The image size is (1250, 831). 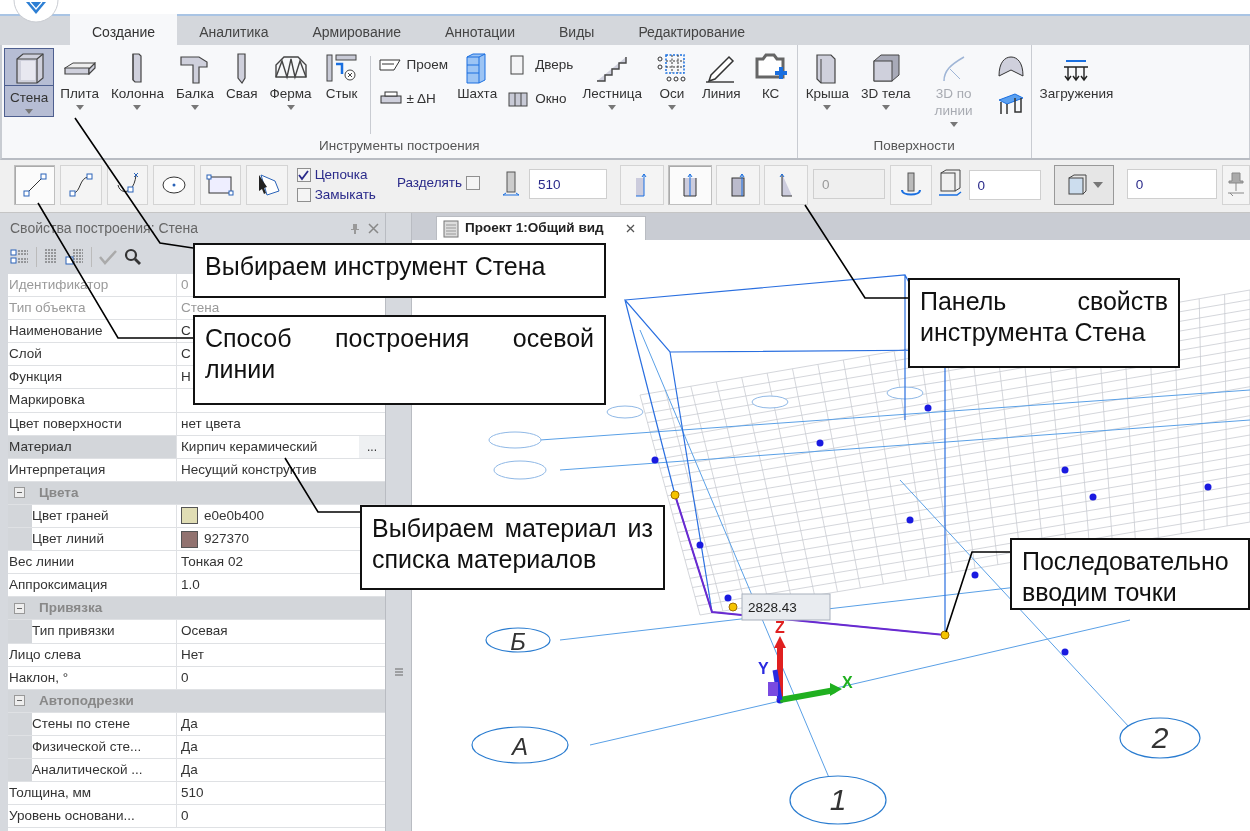 What do you see at coordinates (29, 82) in the screenshot?
I see `ribbon-button: Стена` at bounding box center [29, 82].